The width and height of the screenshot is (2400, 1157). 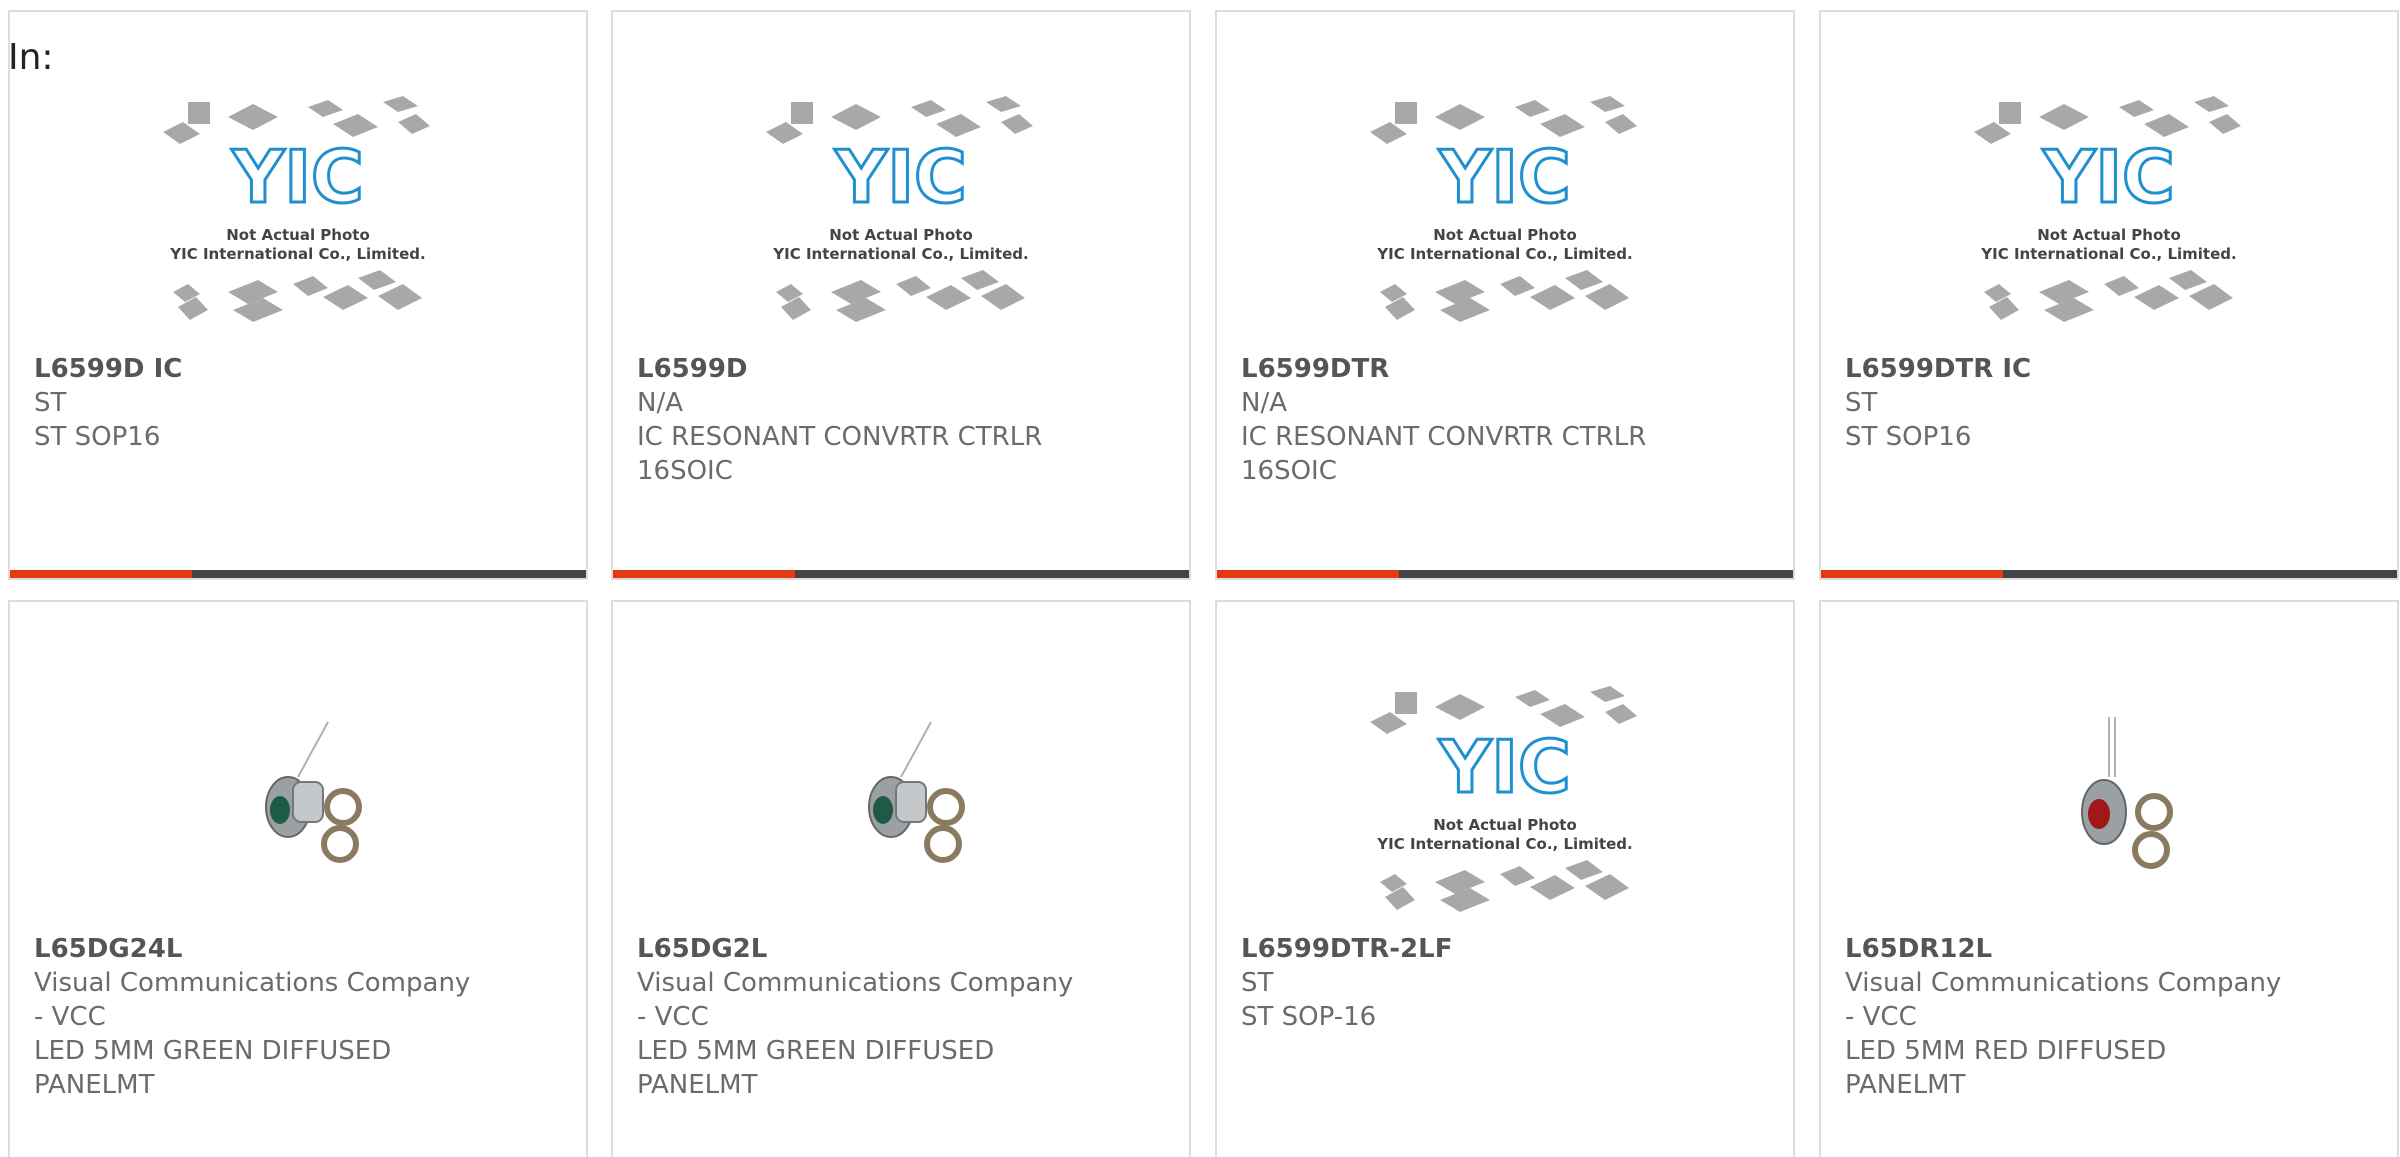 I want to click on part-number-link: L65DG24L, so click(x=300, y=949).